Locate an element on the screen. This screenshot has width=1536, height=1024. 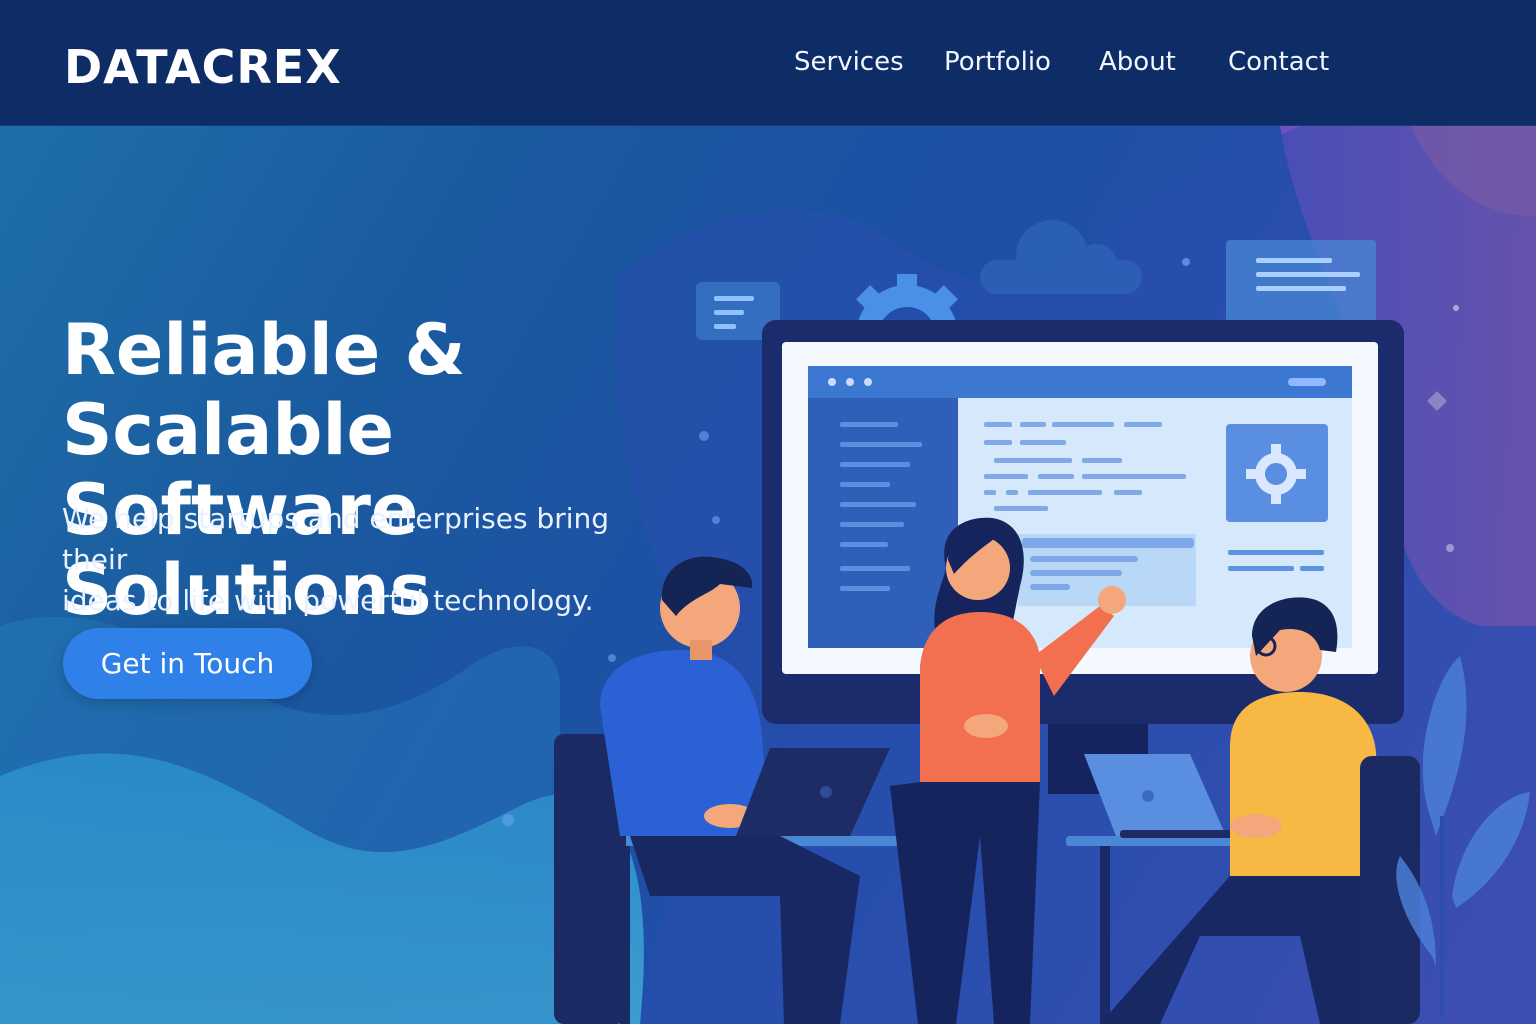
nav-contact: Contact is located at coordinates (1278, 62).